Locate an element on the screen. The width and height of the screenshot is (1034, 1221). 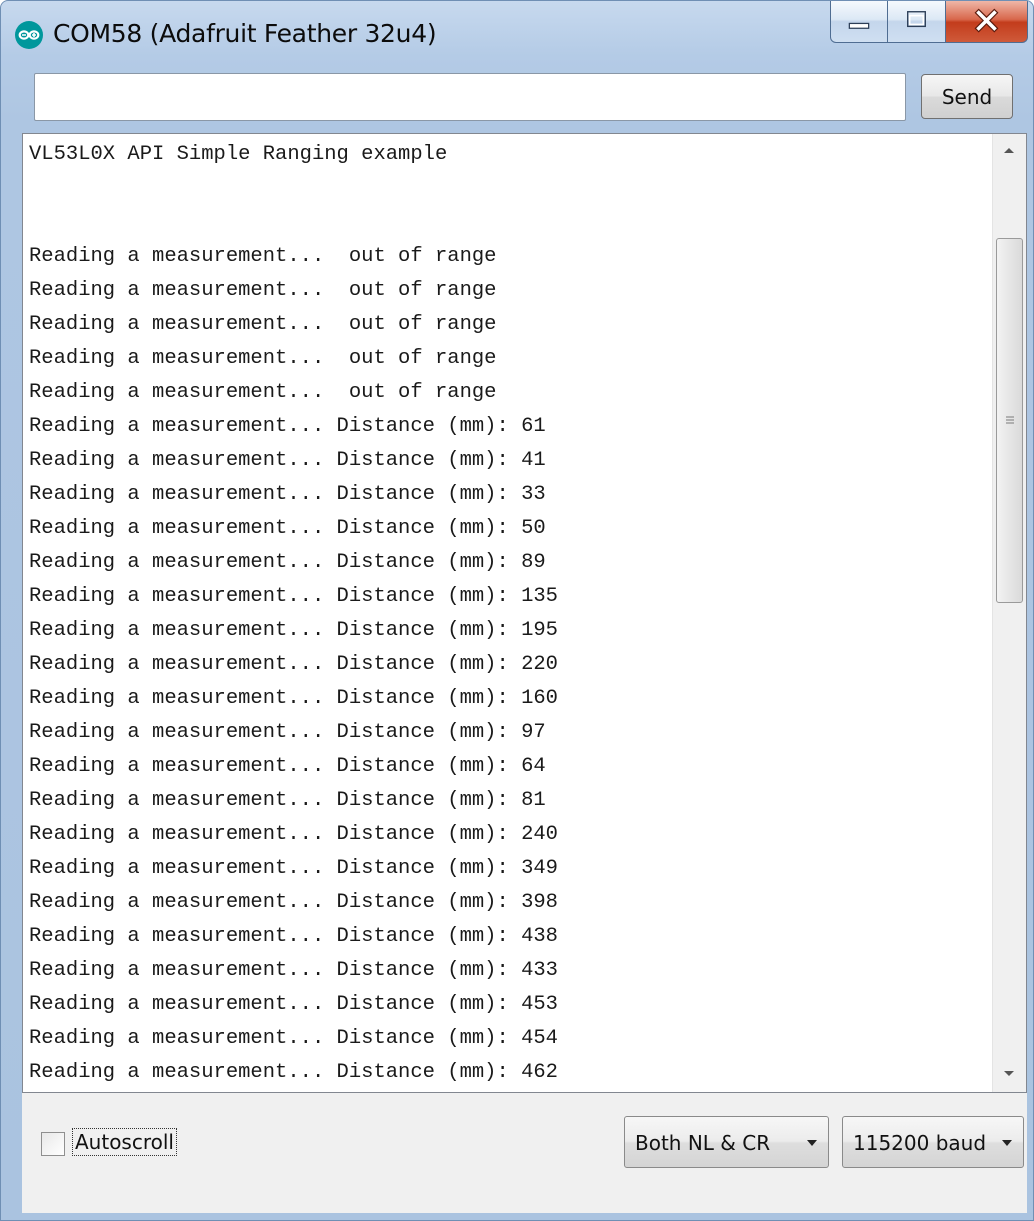
send-button: Send is located at coordinates (967, 96).